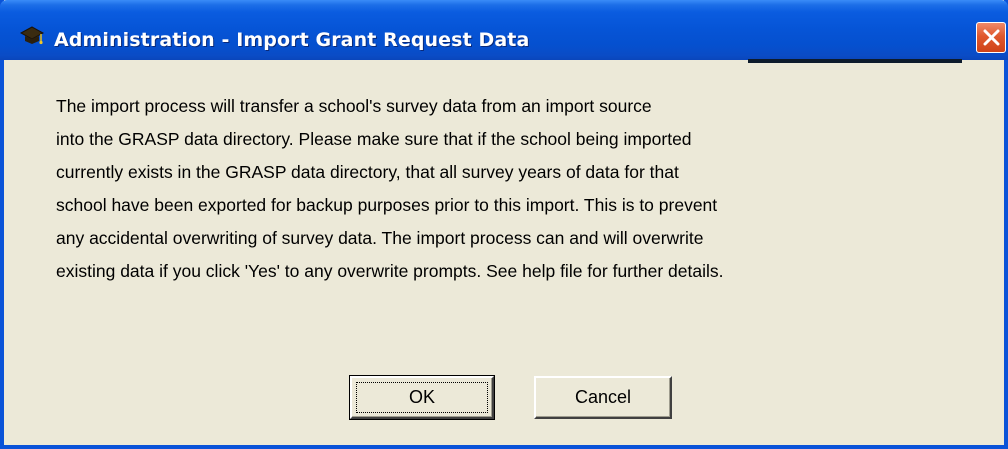  Describe the element at coordinates (855, 61) in the screenshot. I see `background-window-edge` at that location.